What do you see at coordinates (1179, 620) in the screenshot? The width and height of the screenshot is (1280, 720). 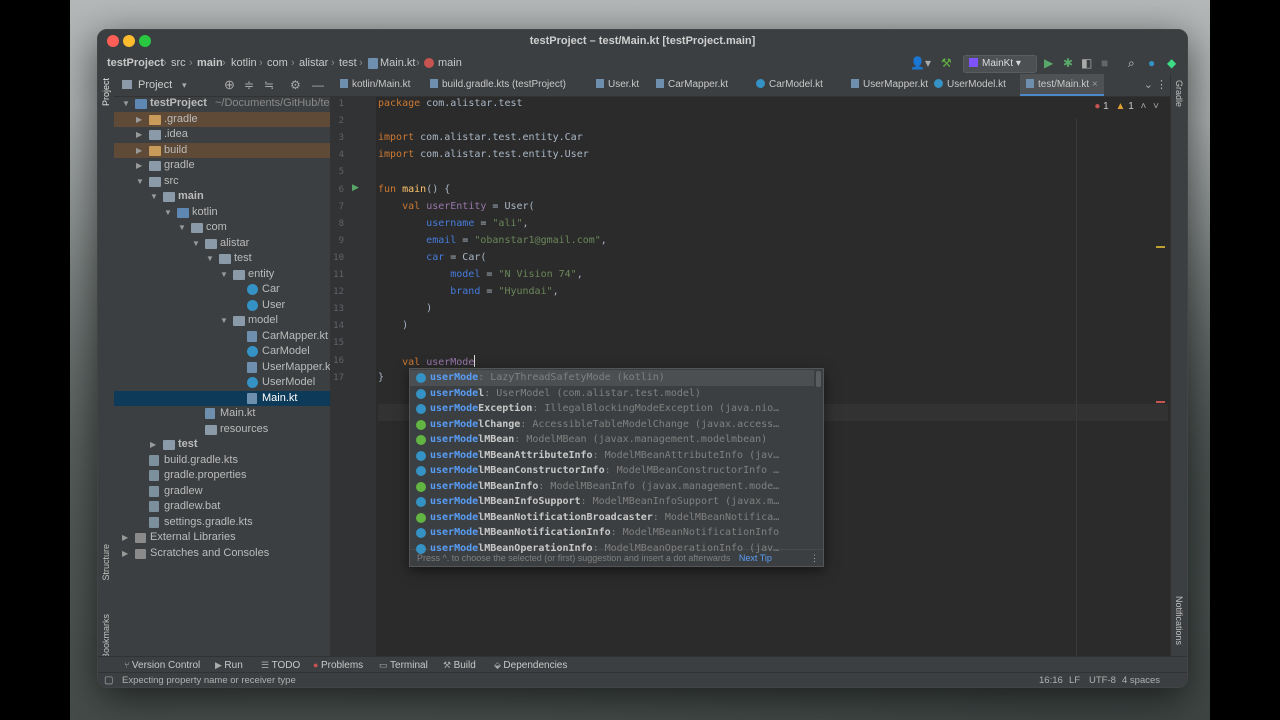 I see `notifications-tool-tab: Notifications` at bounding box center [1179, 620].